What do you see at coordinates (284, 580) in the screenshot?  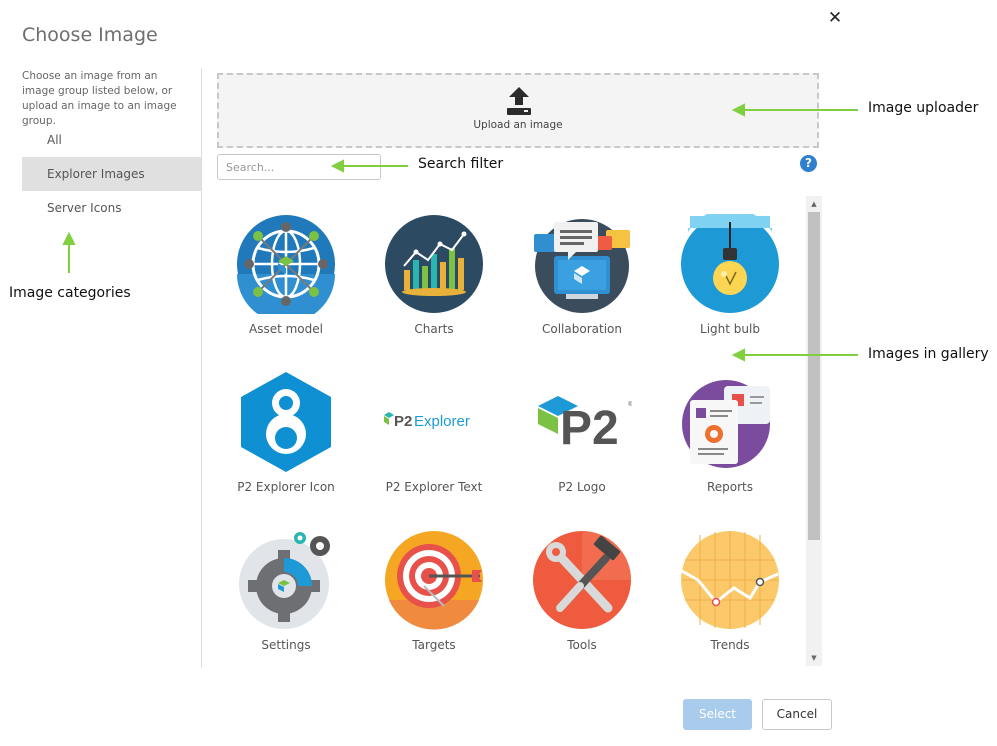 I see `settings-icon` at bounding box center [284, 580].